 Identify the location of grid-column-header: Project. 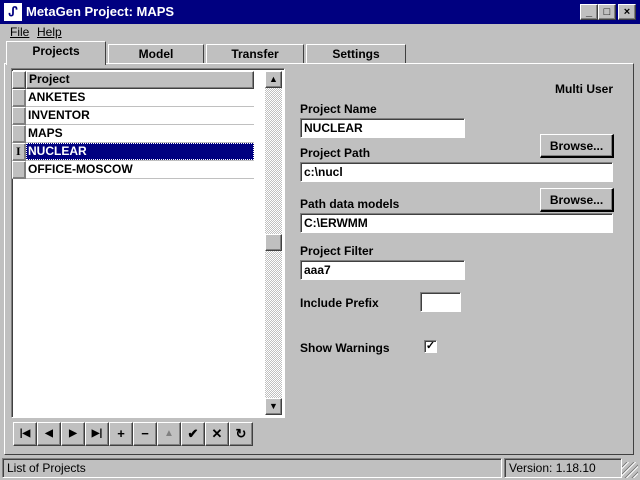
(140, 80).